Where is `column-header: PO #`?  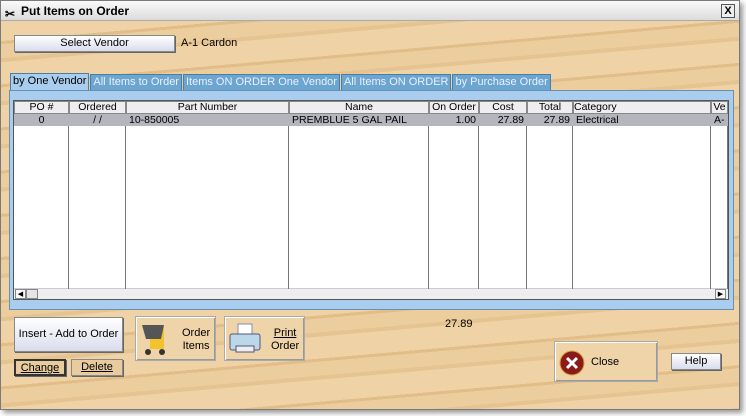 column-header: PO # is located at coordinates (41, 107).